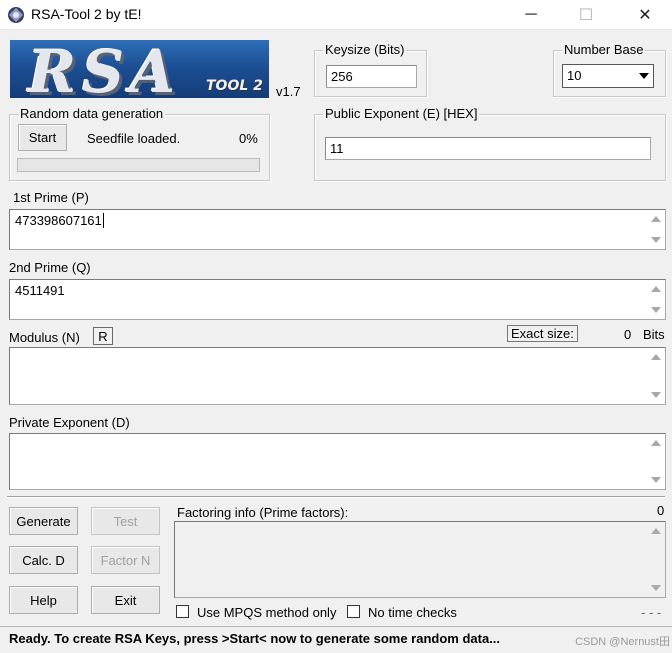  I want to click on mpqs-label: Use MPQS method only, so click(267, 612).